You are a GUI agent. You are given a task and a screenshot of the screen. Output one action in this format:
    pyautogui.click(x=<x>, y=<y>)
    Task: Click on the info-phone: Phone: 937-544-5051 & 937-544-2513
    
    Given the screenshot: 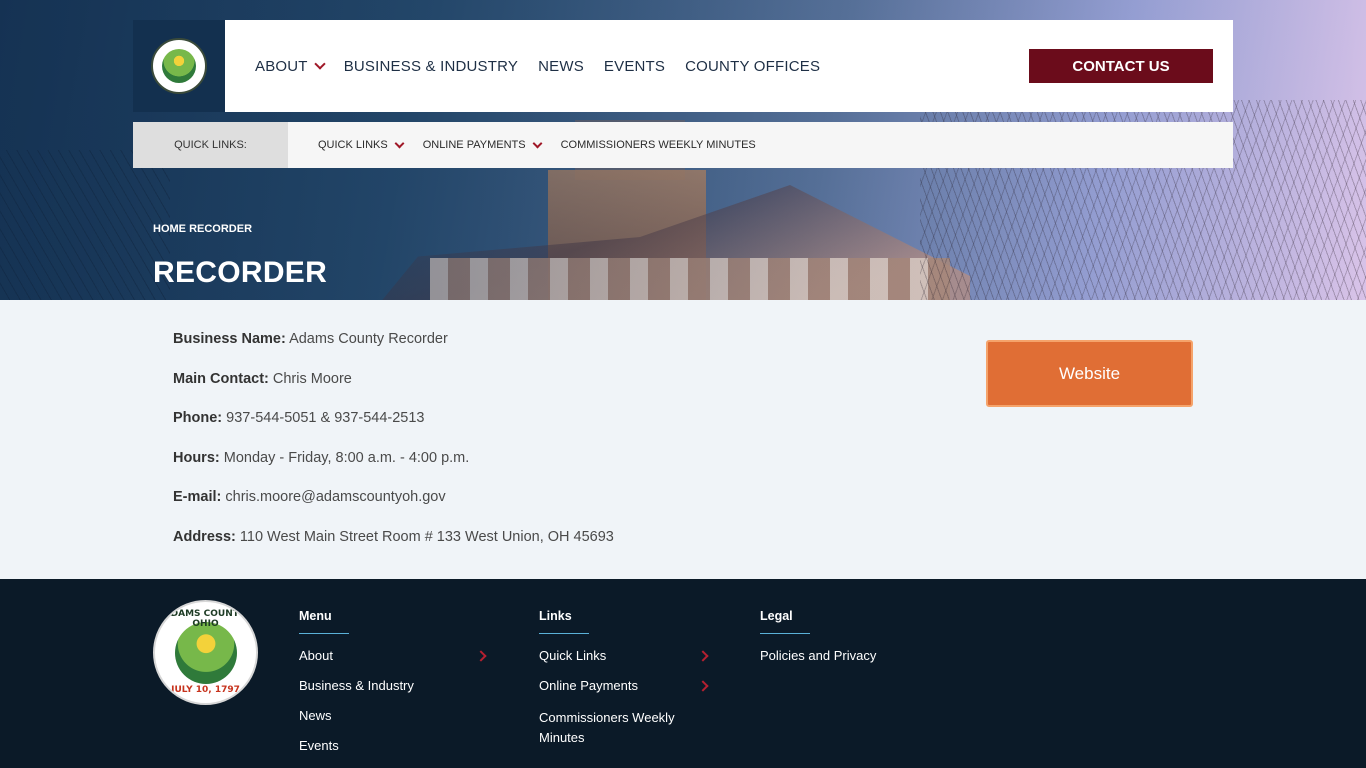 What is the action you would take?
    pyautogui.click(x=299, y=418)
    